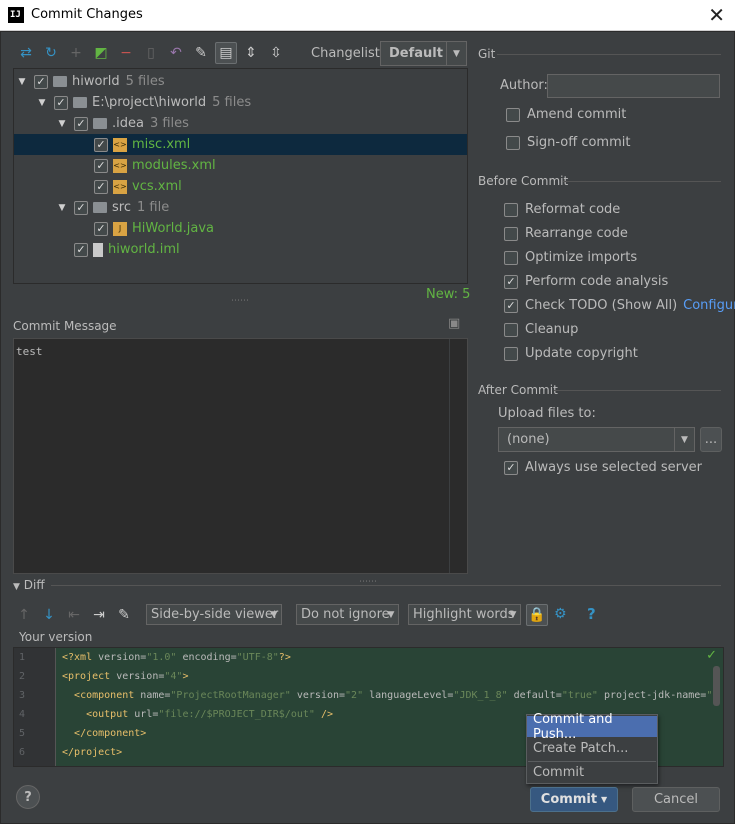  Describe the element at coordinates (16, 587) in the screenshot. I see `collapse-arrow-icon: ▼` at that location.